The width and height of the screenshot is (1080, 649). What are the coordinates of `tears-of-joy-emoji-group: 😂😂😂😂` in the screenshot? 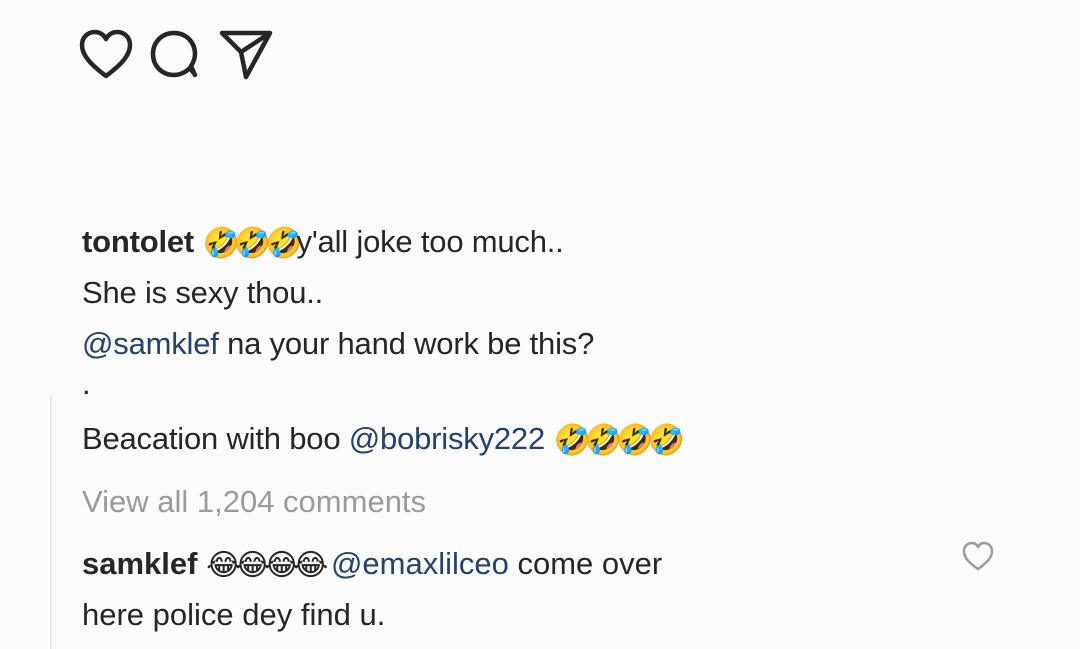 It's located at (267, 565).